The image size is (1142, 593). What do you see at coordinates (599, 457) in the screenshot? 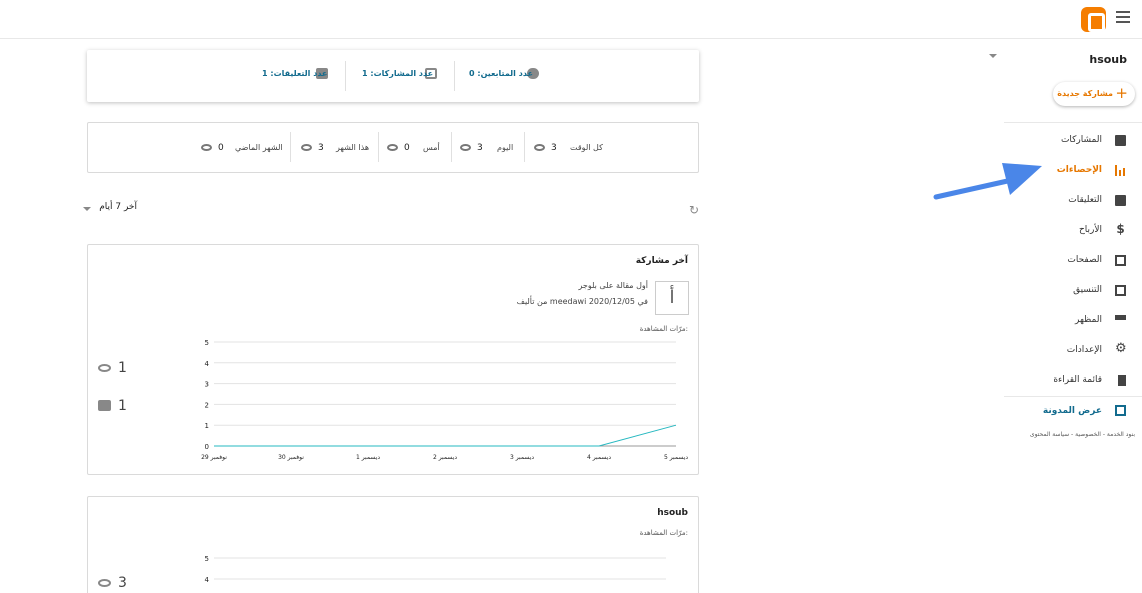
I see `x-tick-label: ديسمبر 4` at bounding box center [599, 457].